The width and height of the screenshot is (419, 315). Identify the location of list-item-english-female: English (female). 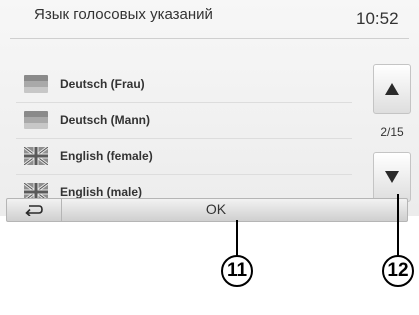
(184, 157).